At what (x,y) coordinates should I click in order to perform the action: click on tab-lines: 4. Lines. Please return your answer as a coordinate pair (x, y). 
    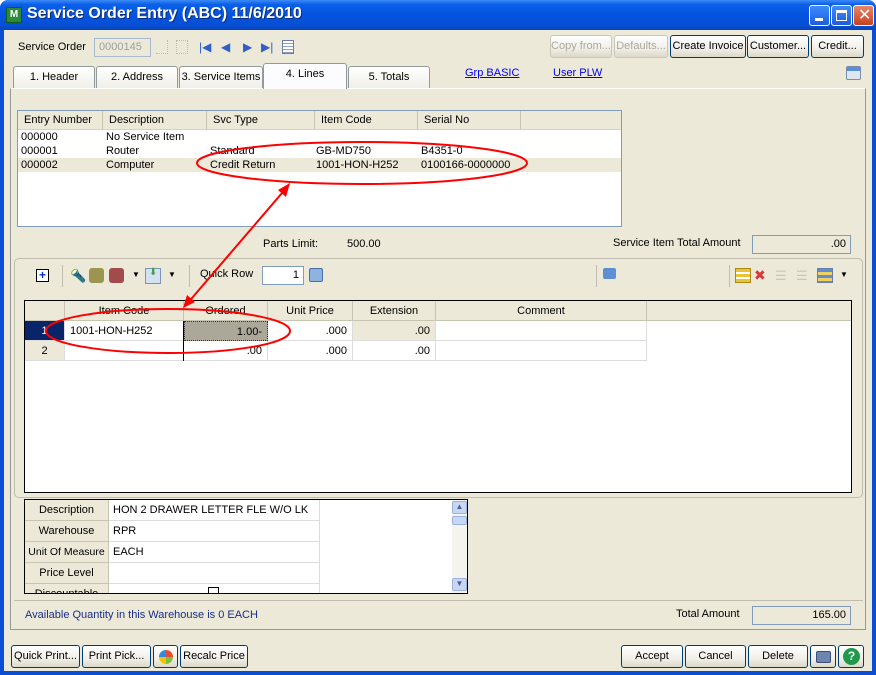
    Looking at the image, I should click on (305, 76).